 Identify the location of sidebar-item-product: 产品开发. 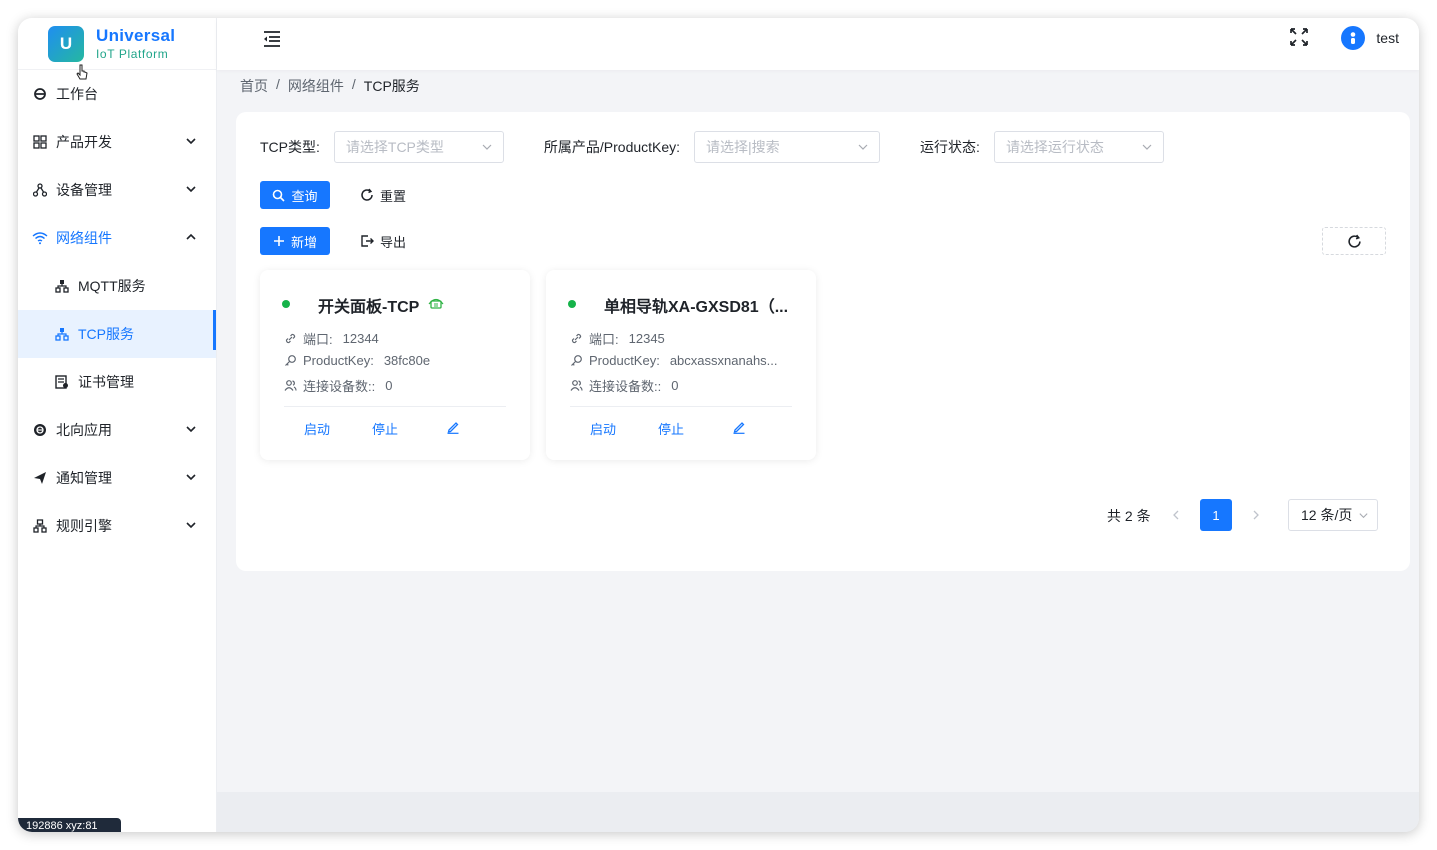
(117, 142).